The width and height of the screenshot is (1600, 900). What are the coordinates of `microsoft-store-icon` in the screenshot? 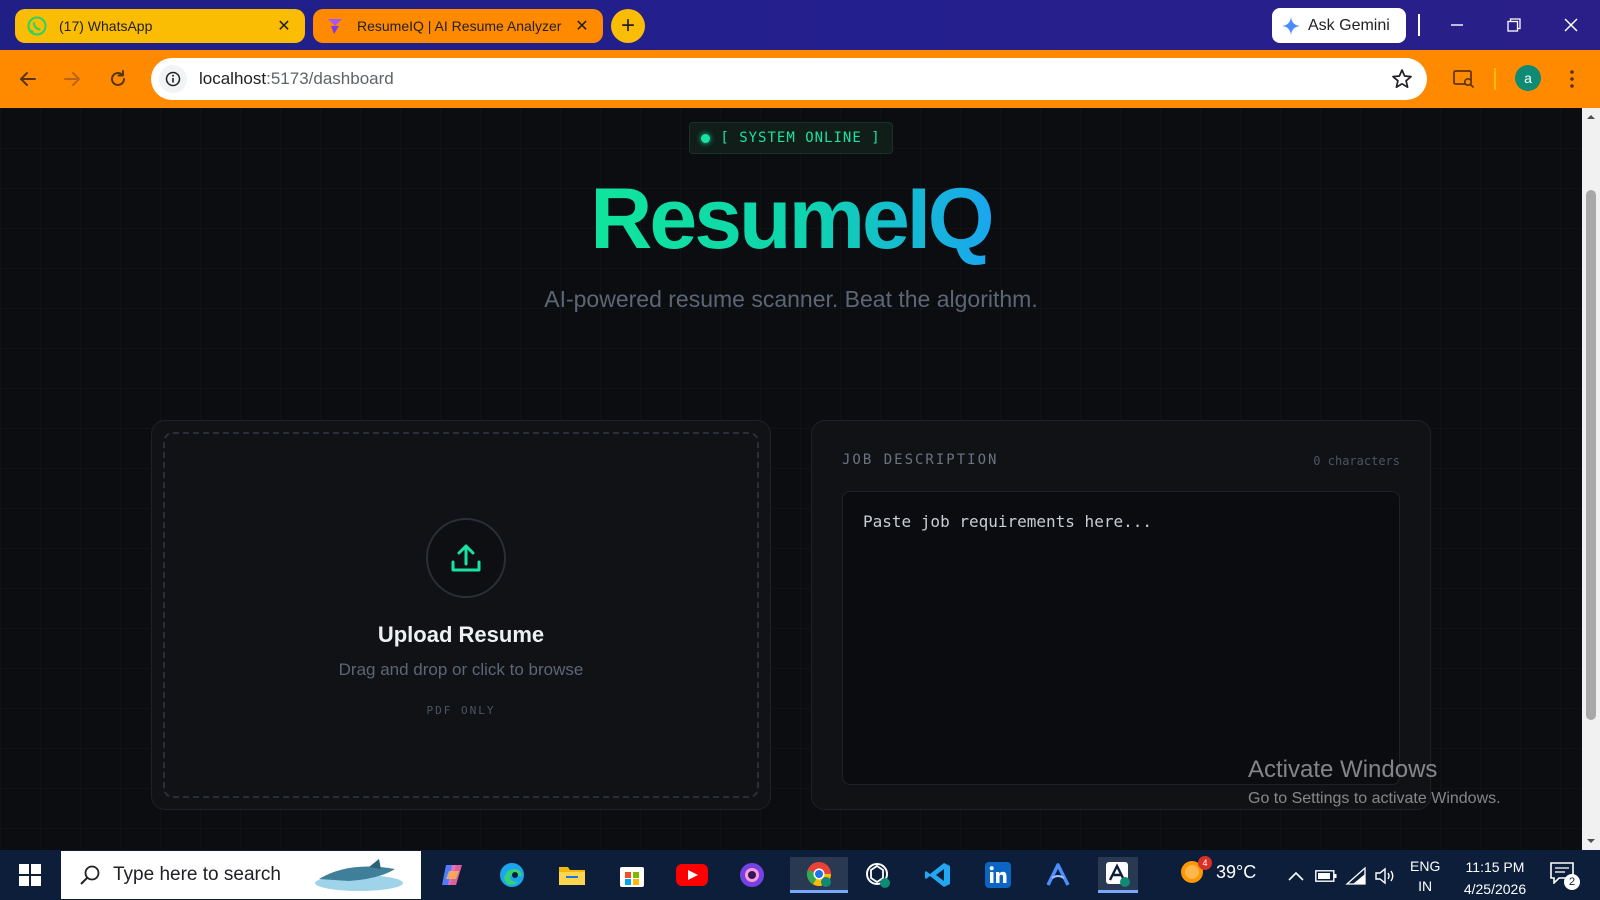 It's located at (632, 877).